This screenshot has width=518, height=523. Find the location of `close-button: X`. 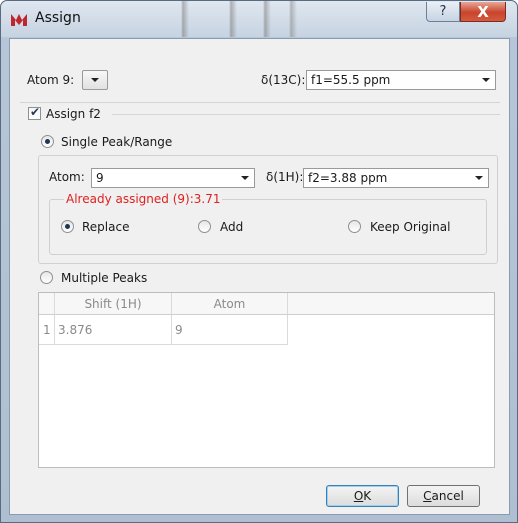

close-button: X is located at coordinates (483, 12).